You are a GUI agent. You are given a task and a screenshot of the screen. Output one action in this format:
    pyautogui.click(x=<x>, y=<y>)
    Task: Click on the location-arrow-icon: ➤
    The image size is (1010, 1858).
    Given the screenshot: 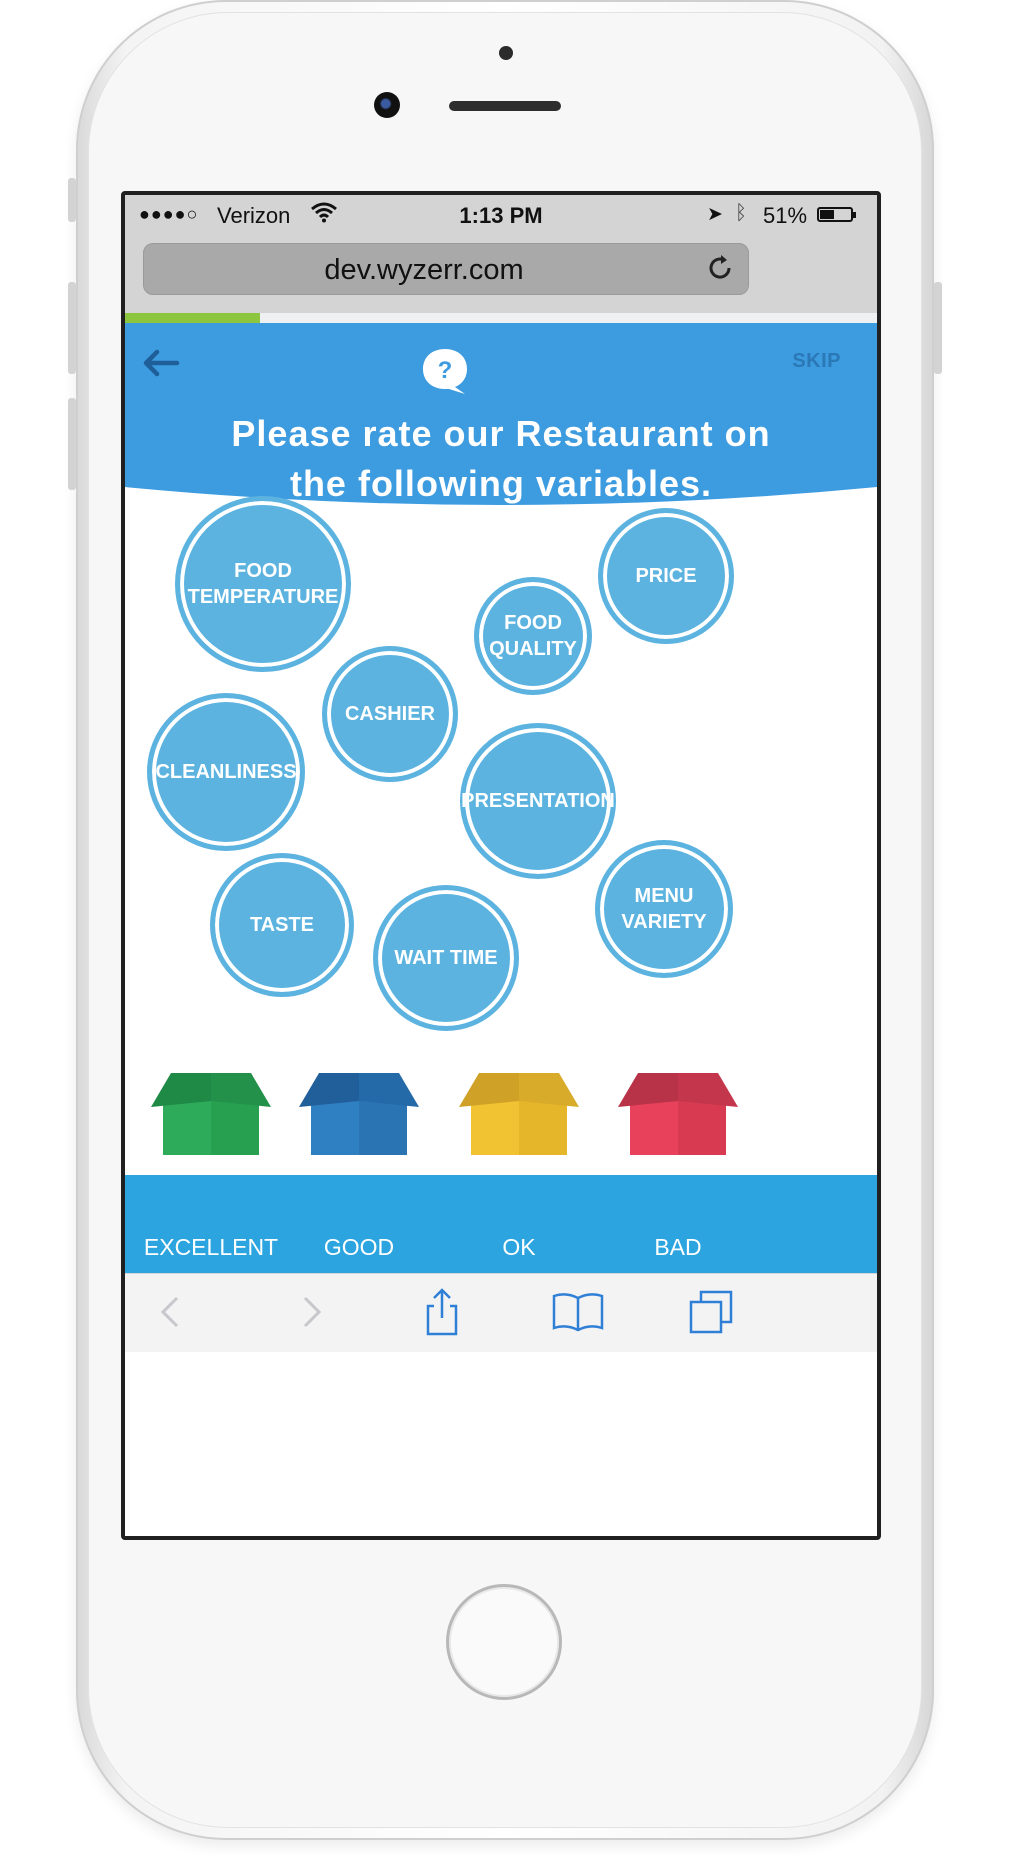 What is the action you would take?
    pyautogui.click(x=715, y=214)
    